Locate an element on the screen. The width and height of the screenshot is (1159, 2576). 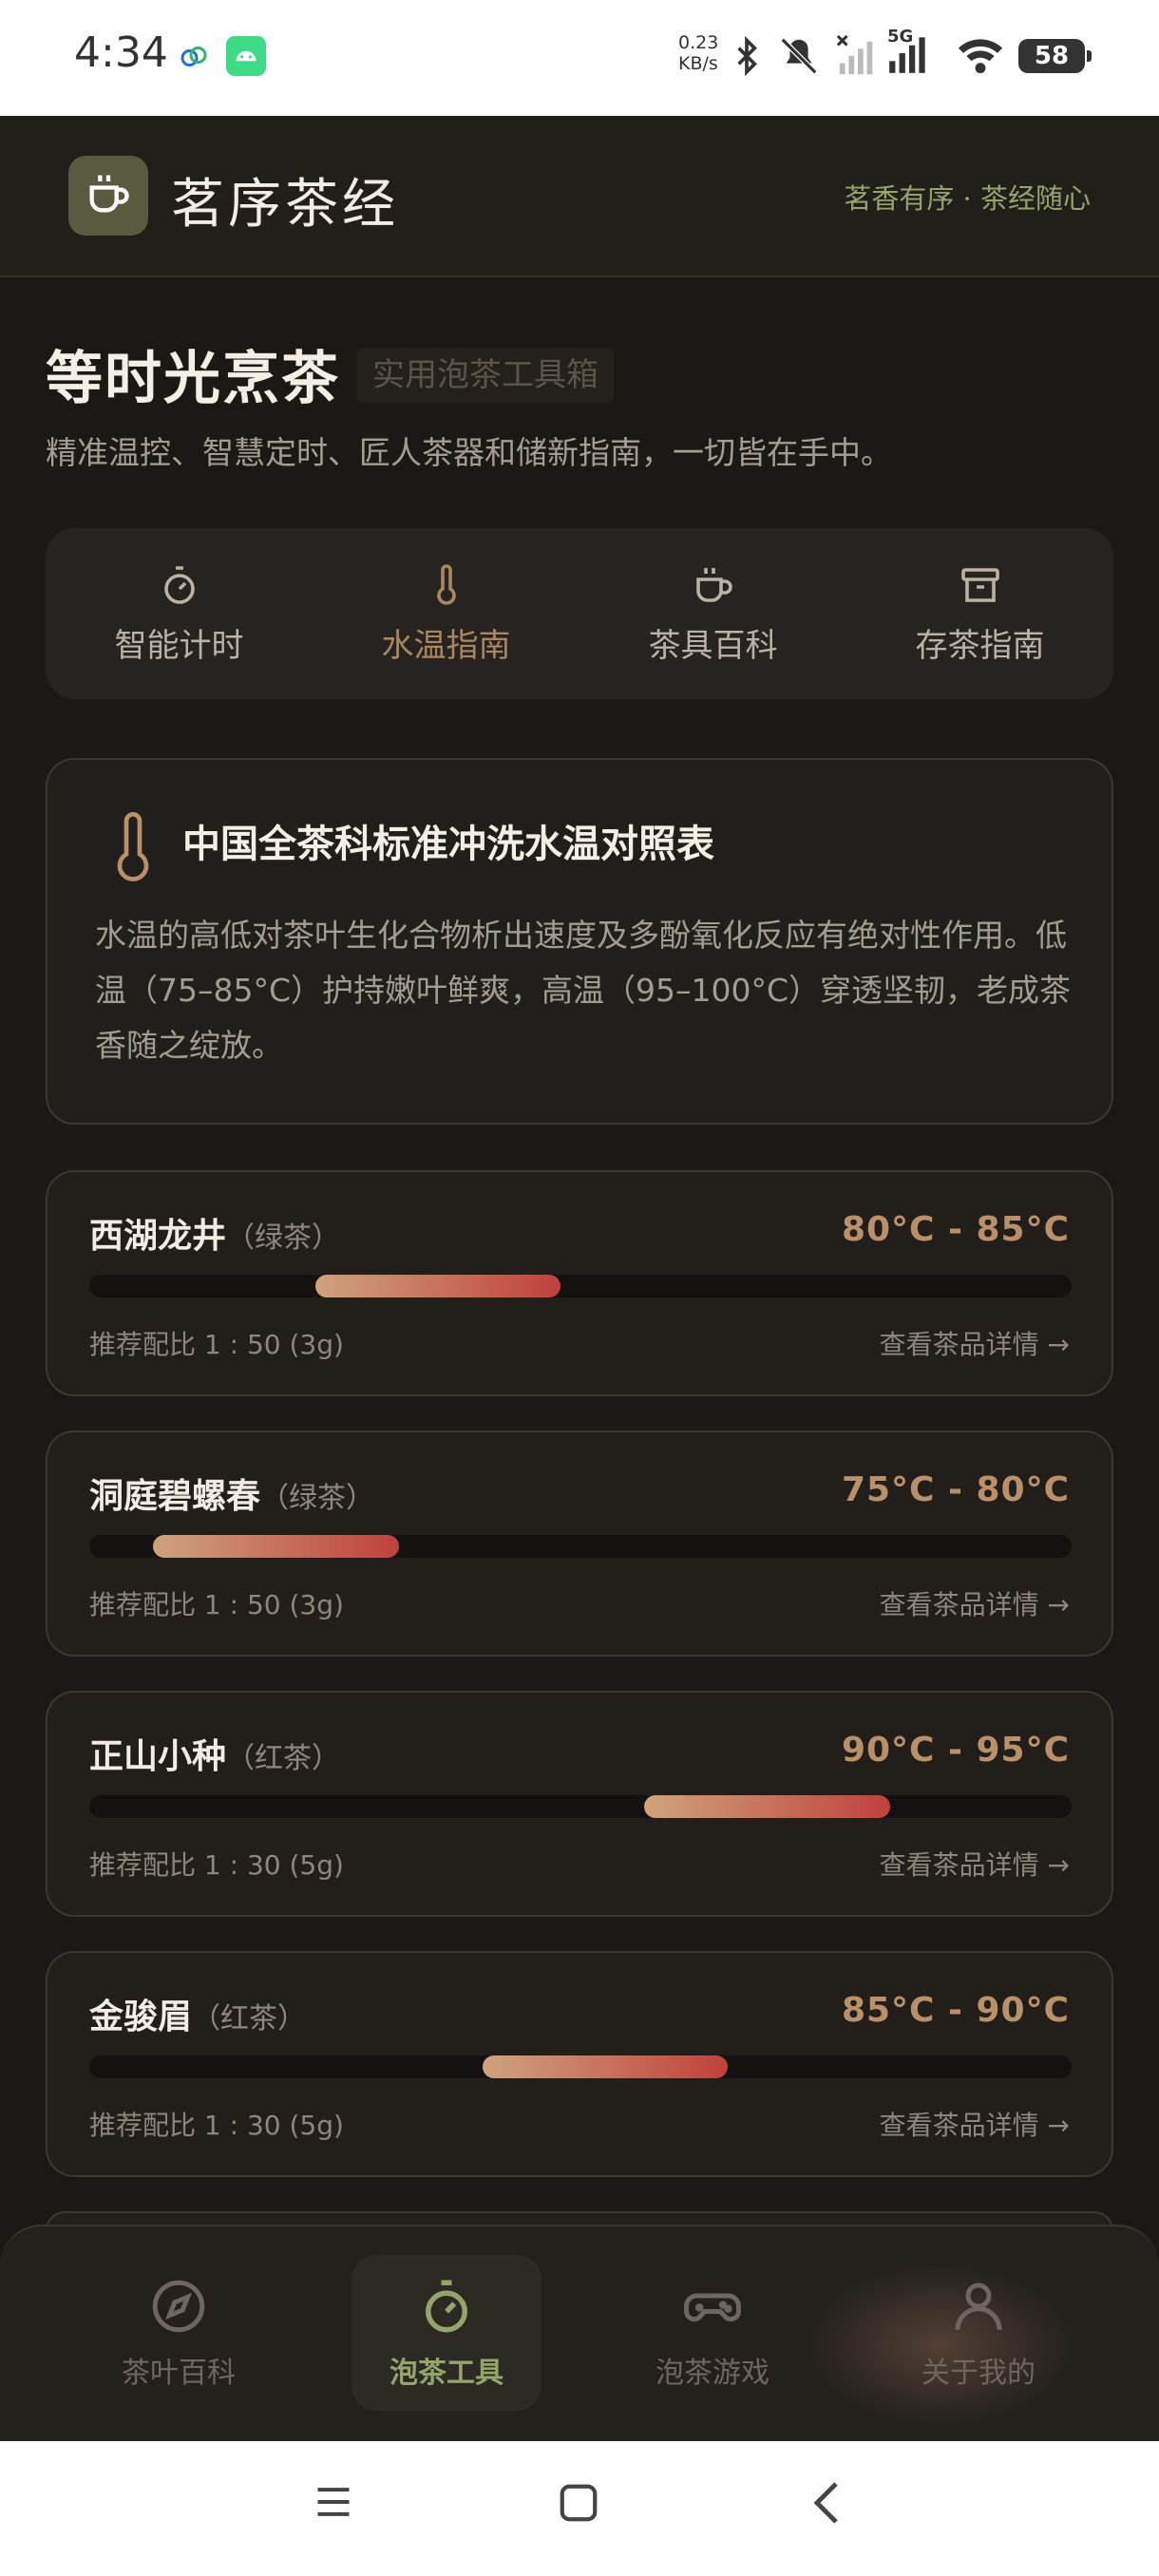
wifi-icon is located at coordinates (980, 58).